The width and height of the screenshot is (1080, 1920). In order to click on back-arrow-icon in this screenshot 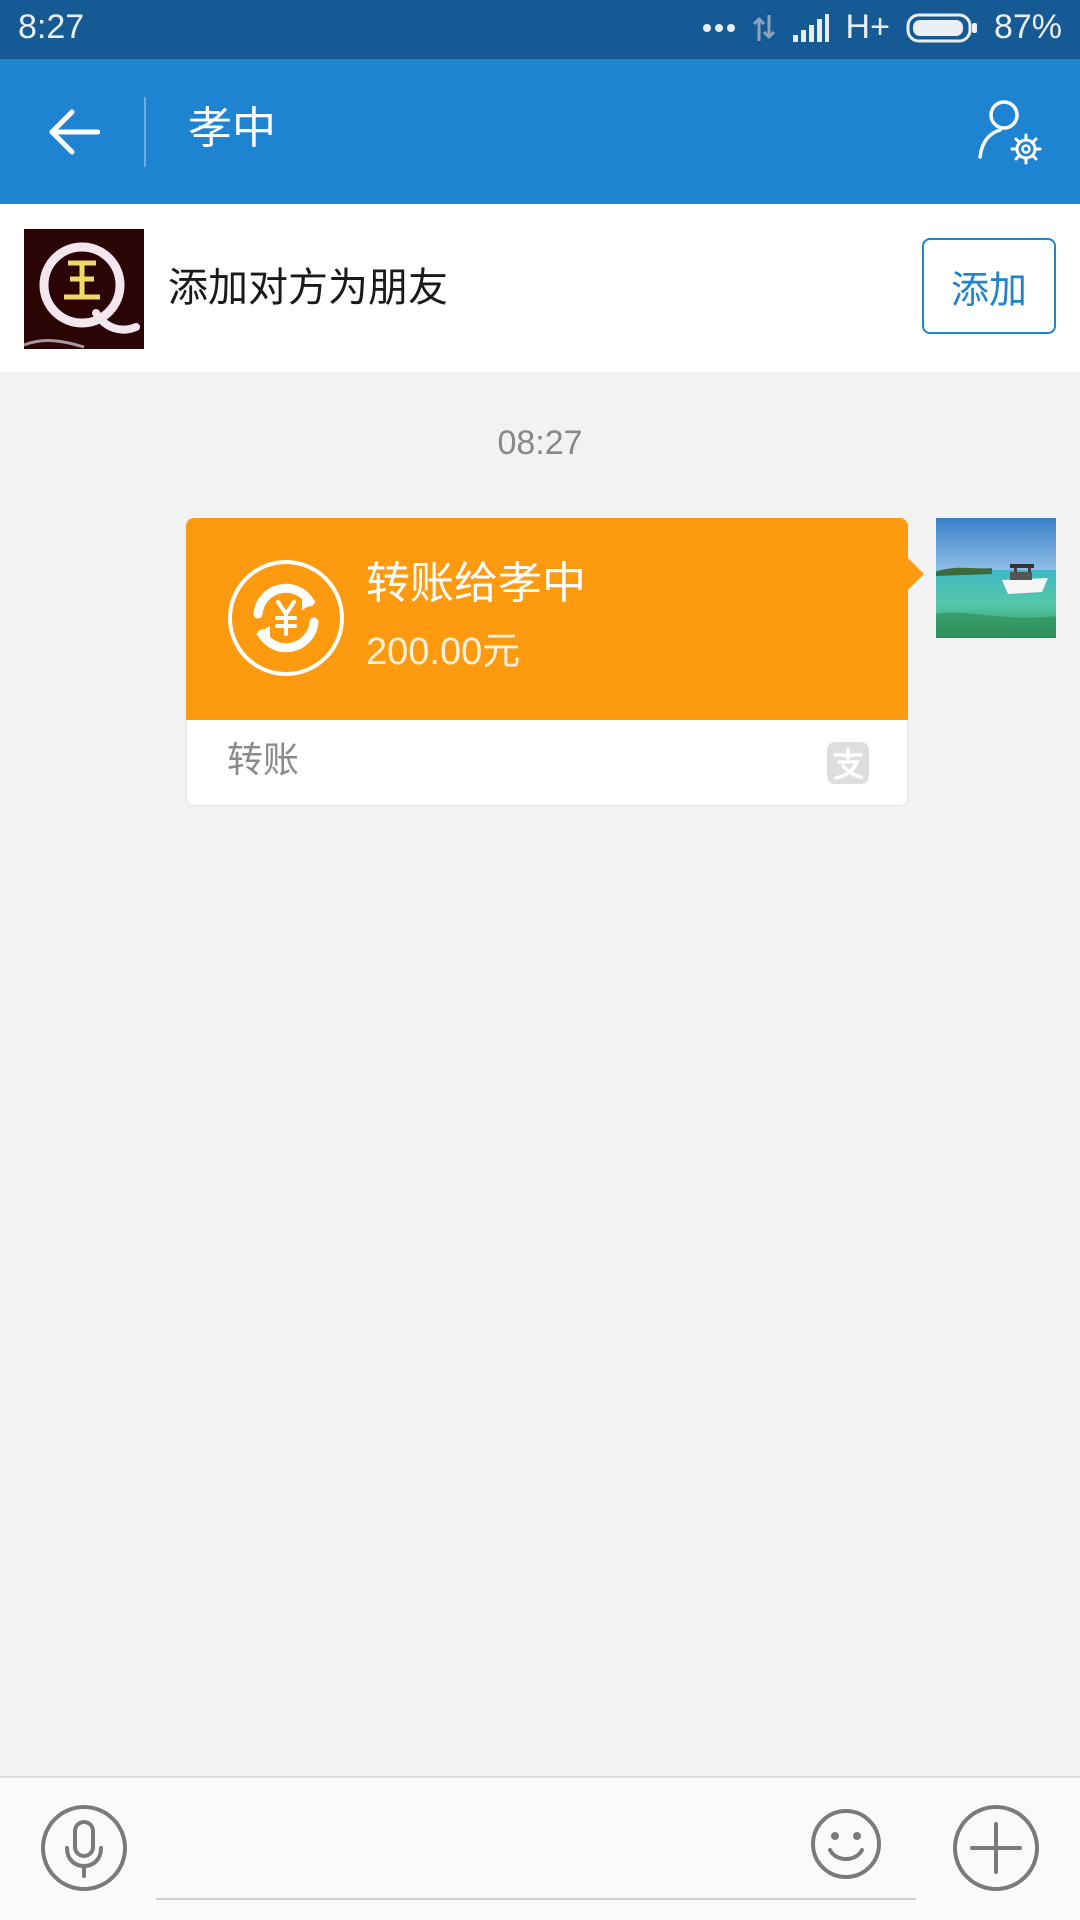, I will do `click(74, 132)`.